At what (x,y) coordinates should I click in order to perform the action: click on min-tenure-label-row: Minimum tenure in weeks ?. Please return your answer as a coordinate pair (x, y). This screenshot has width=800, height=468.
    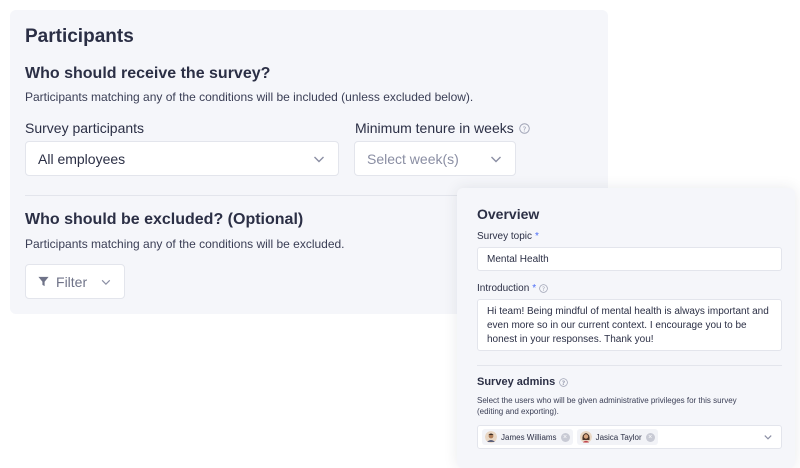
    Looking at the image, I should click on (442, 128).